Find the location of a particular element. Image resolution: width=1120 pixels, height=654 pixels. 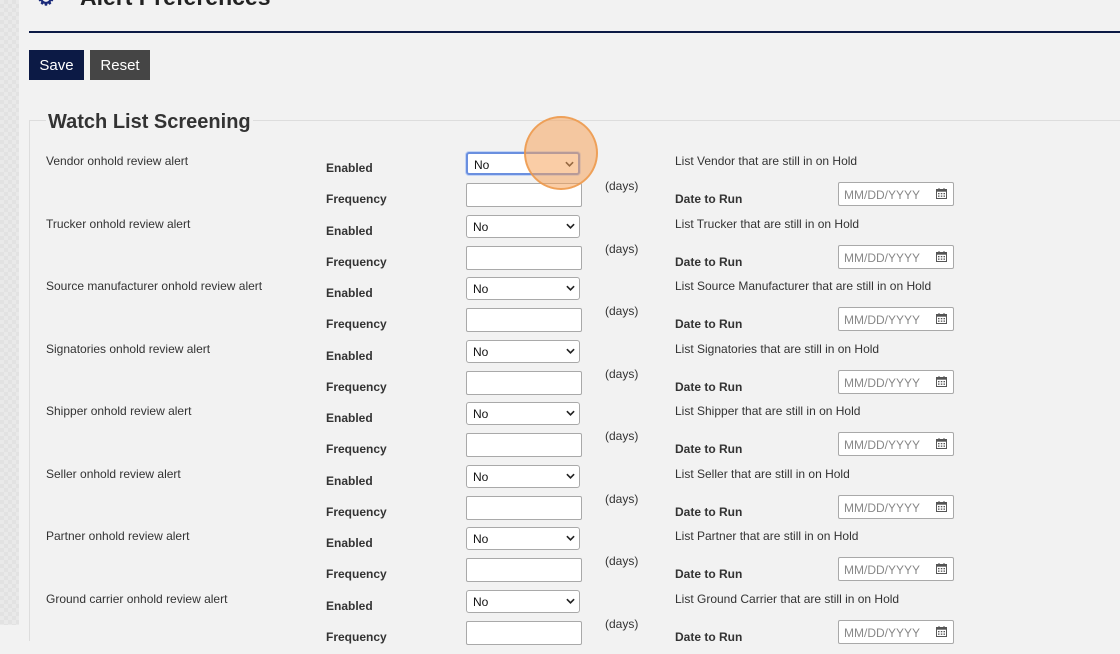

save-button: Save is located at coordinates (56, 65).